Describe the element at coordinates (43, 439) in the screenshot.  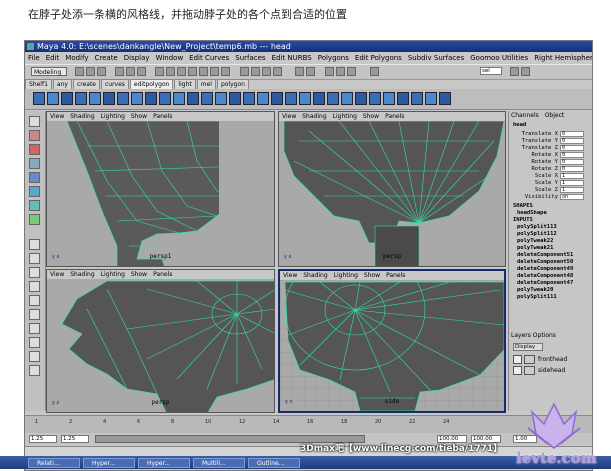
I see `range-start-field: 1.25` at that location.